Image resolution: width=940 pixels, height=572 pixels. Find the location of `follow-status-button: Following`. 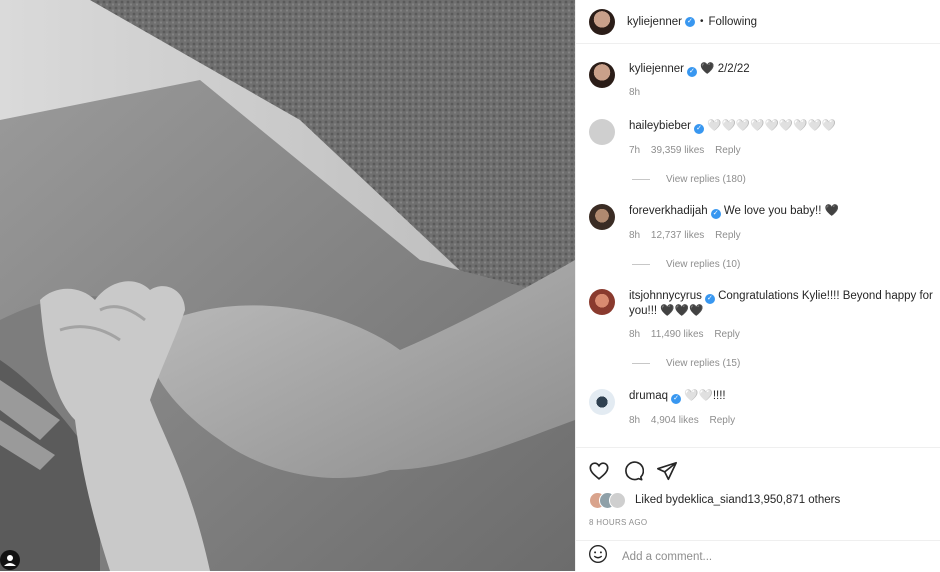

follow-status-button: Following is located at coordinates (733, 22).